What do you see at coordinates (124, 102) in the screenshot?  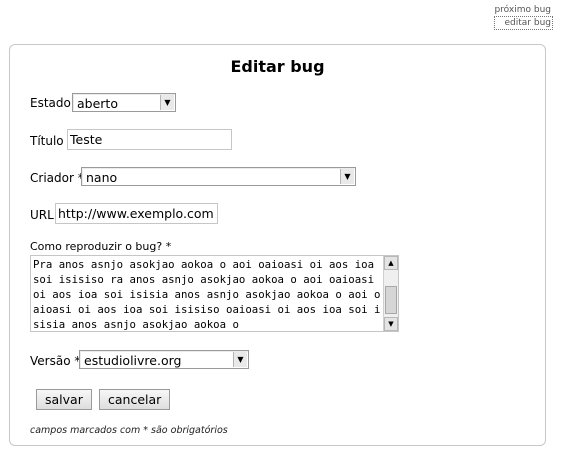 I see `estado-select: aberto ▼` at bounding box center [124, 102].